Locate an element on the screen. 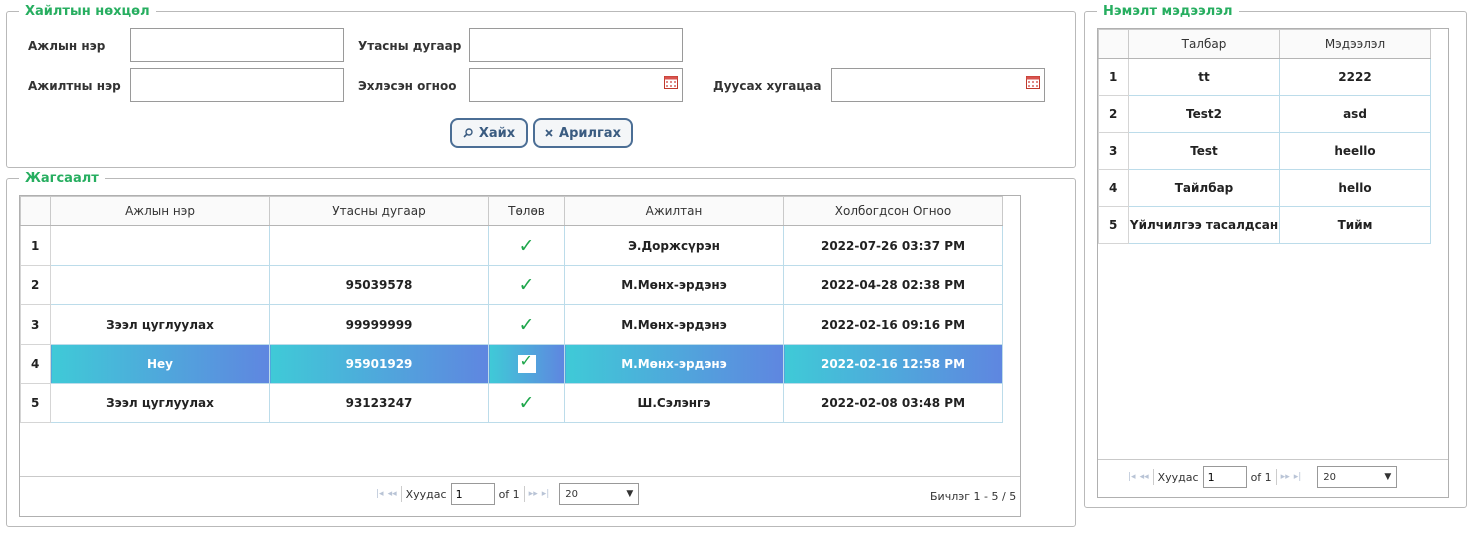  column-header-employee: Ажилтан is located at coordinates (674, 211).